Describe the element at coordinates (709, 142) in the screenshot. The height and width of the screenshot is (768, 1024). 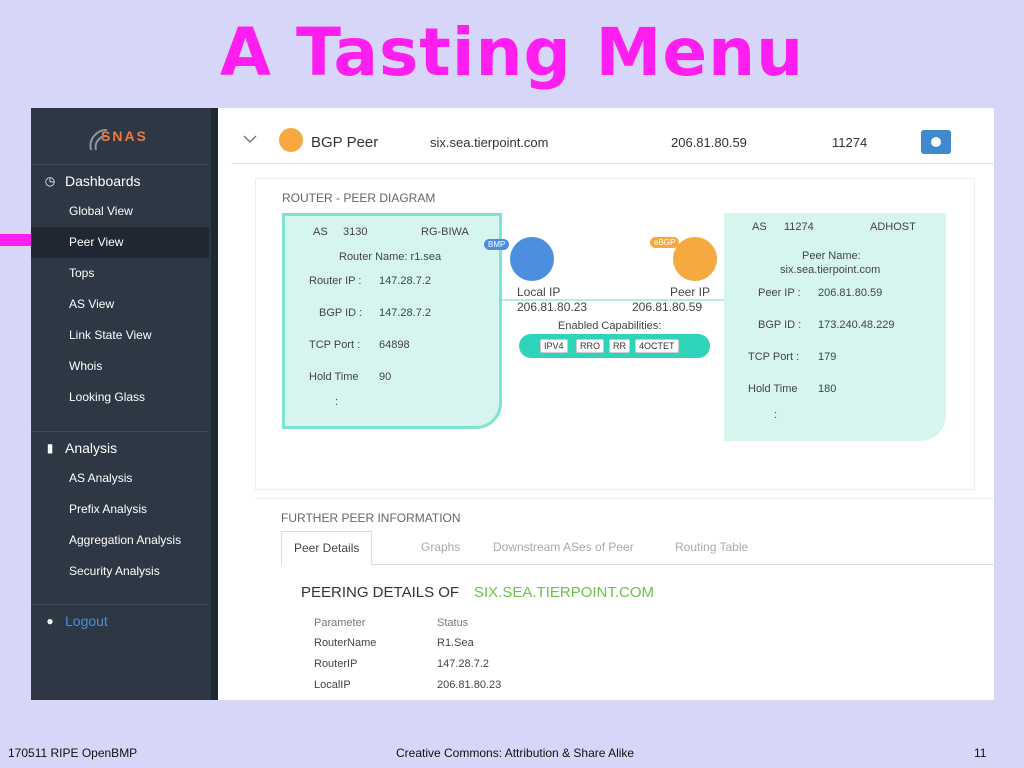
I see `peer-ip: 206.81.80.59` at that location.